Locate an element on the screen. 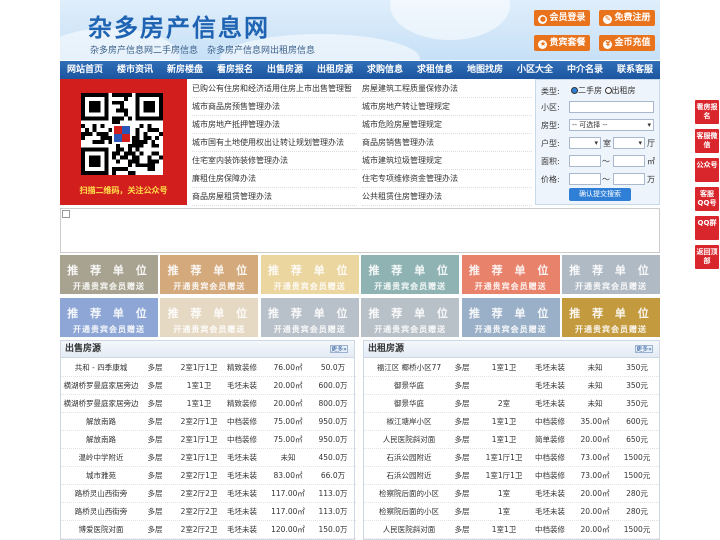 The width and height of the screenshot is (720, 540). location: 石浜公园附近 is located at coordinates (409, 476).